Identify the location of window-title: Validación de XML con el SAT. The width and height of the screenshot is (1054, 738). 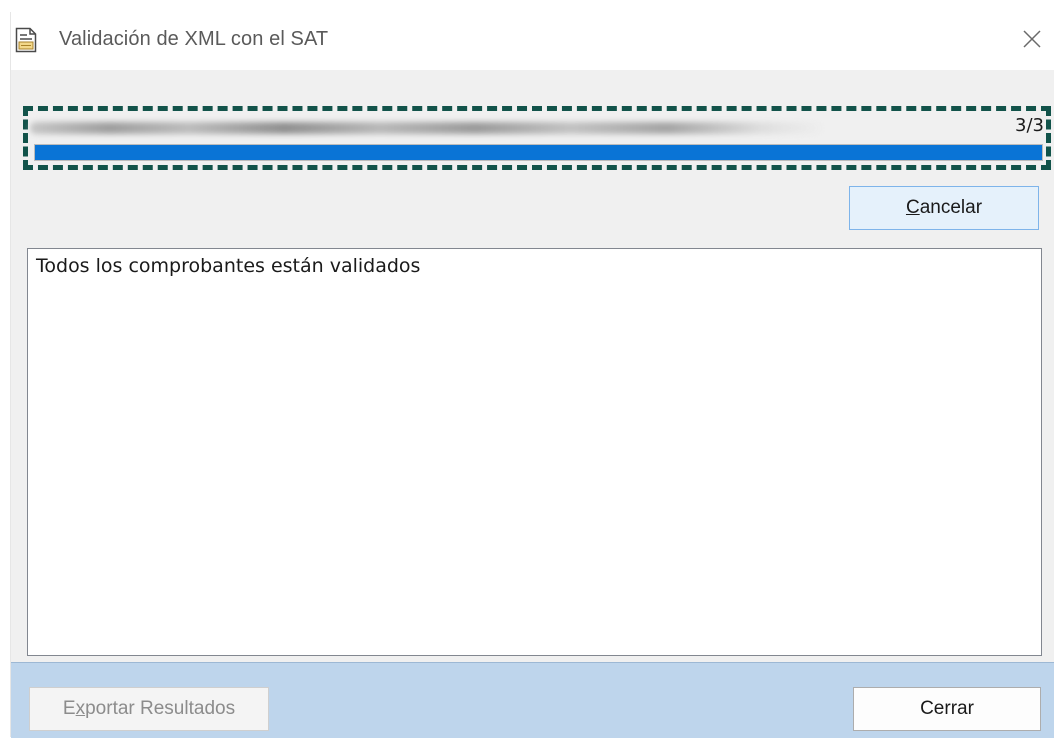
(194, 39).